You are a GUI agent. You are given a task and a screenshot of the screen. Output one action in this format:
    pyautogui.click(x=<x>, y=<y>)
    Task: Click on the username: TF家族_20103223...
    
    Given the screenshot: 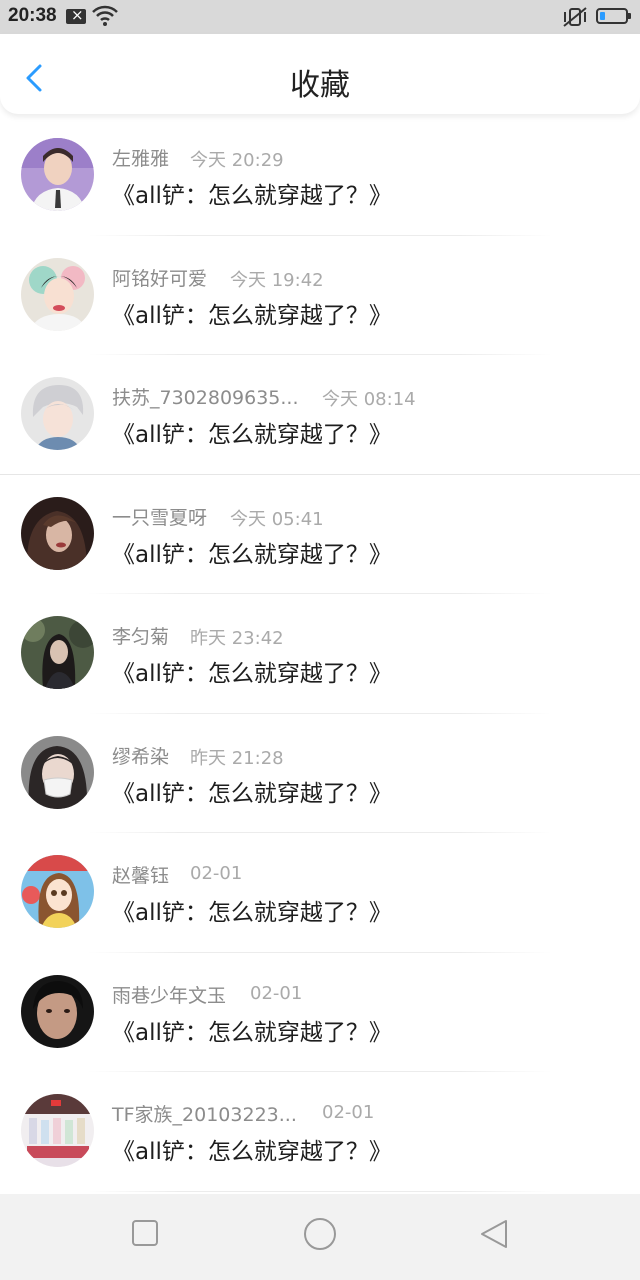 What is the action you would take?
    pyautogui.click(x=204, y=1115)
    